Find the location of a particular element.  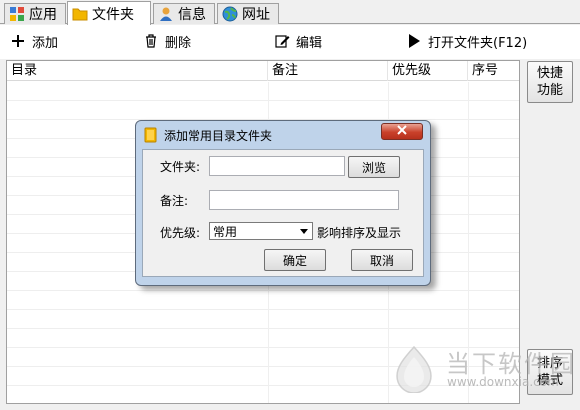

watermark-logo-icon is located at coordinates (414, 369).